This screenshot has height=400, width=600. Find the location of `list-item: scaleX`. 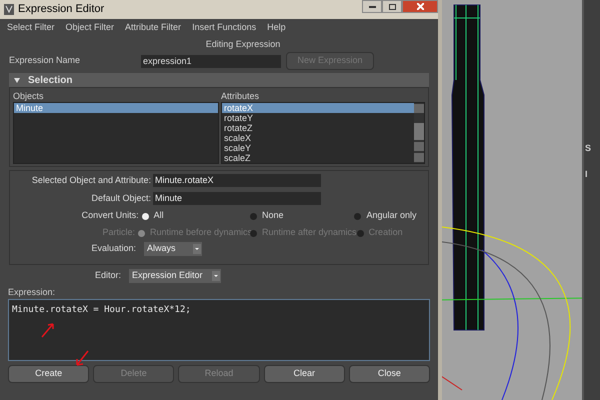

list-item: scaleX is located at coordinates (318, 138).